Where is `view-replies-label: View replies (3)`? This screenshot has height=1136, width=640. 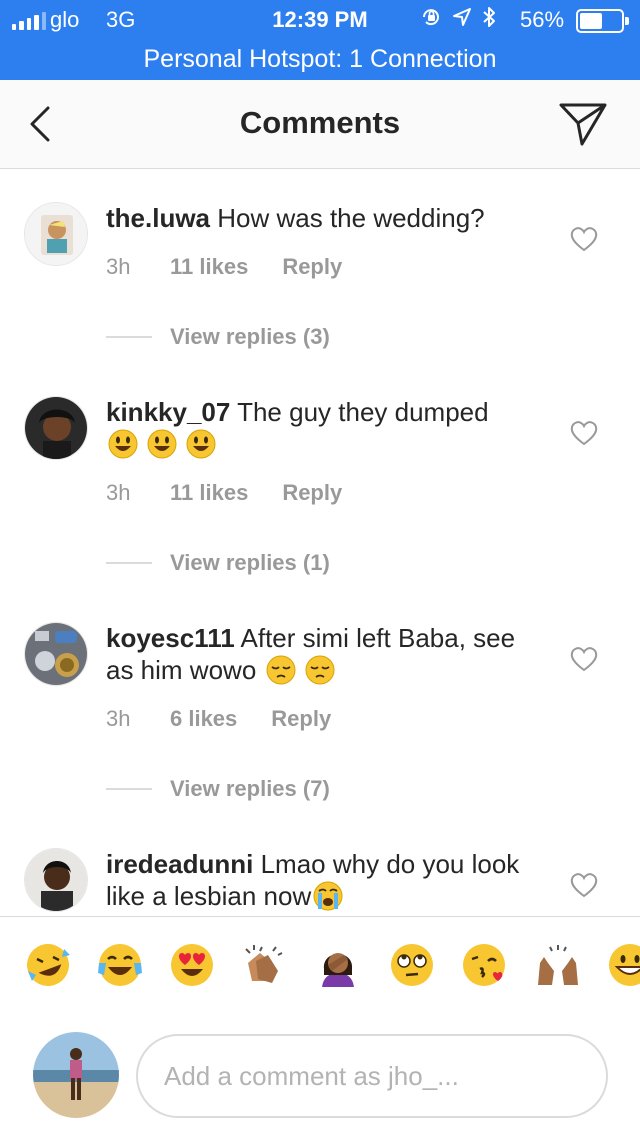
view-replies-label: View replies (3) is located at coordinates (250, 336).